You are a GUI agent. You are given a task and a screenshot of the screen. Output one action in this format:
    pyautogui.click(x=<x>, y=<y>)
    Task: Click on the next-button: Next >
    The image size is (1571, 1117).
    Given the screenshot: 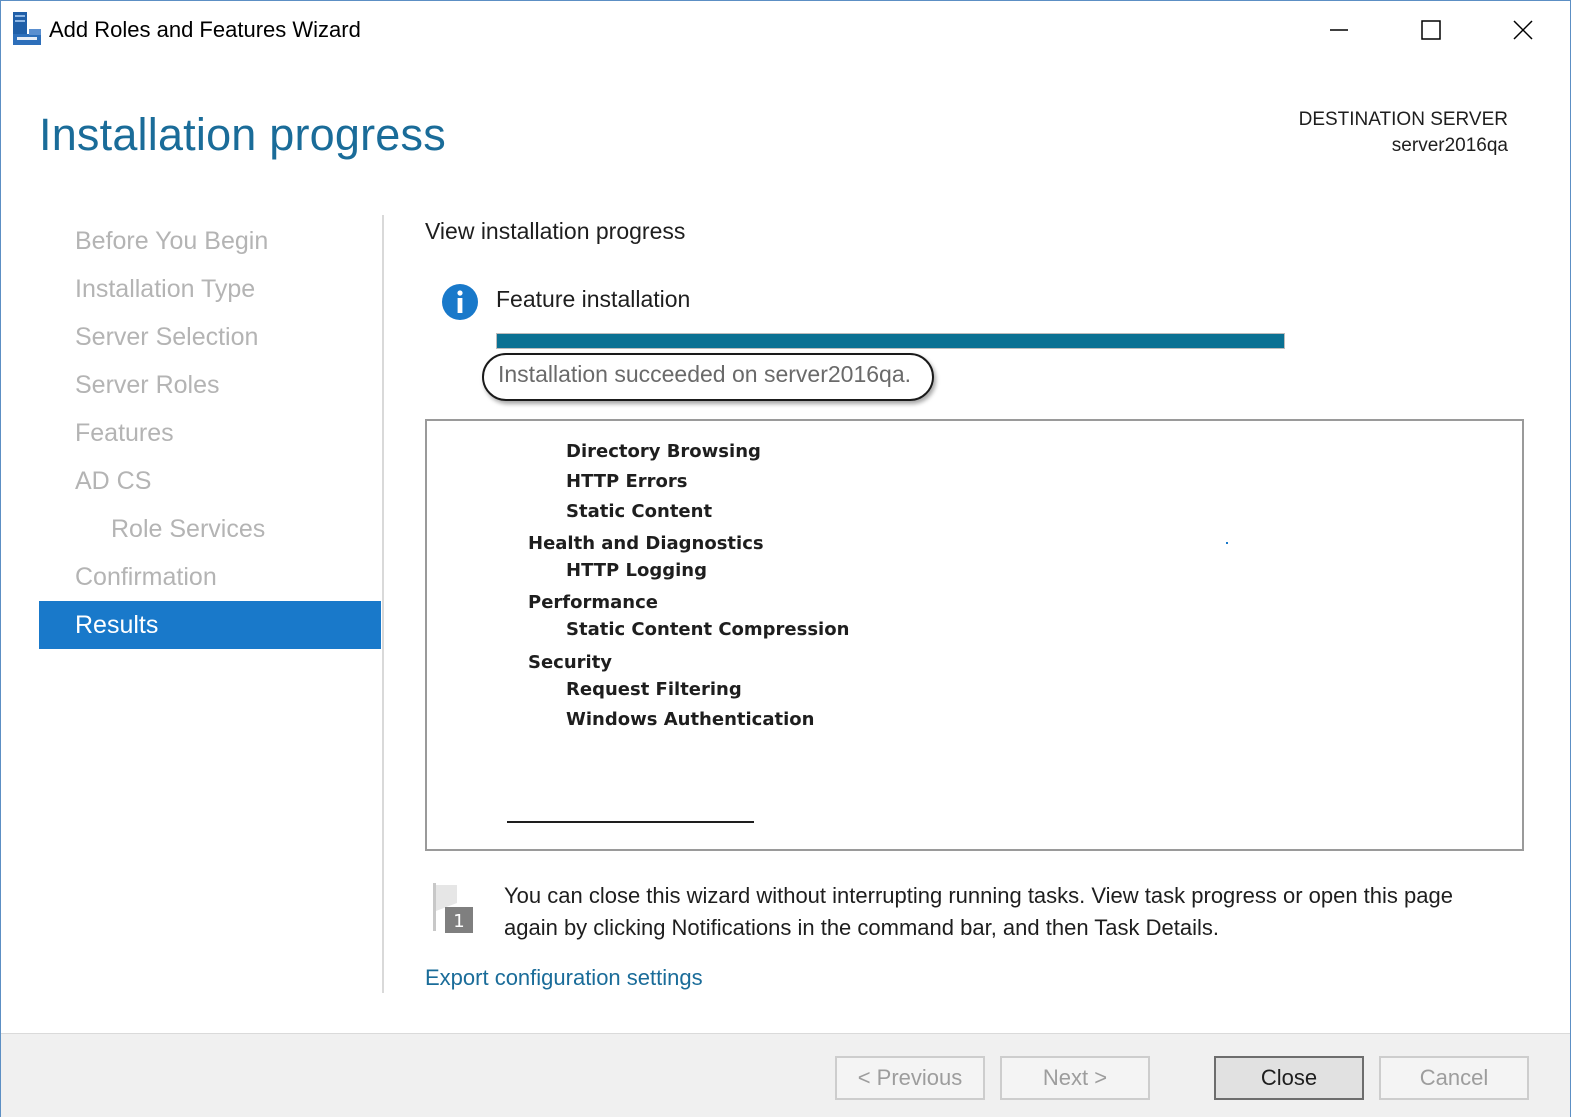 What is the action you would take?
    pyautogui.click(x=1075, y=1078)
    